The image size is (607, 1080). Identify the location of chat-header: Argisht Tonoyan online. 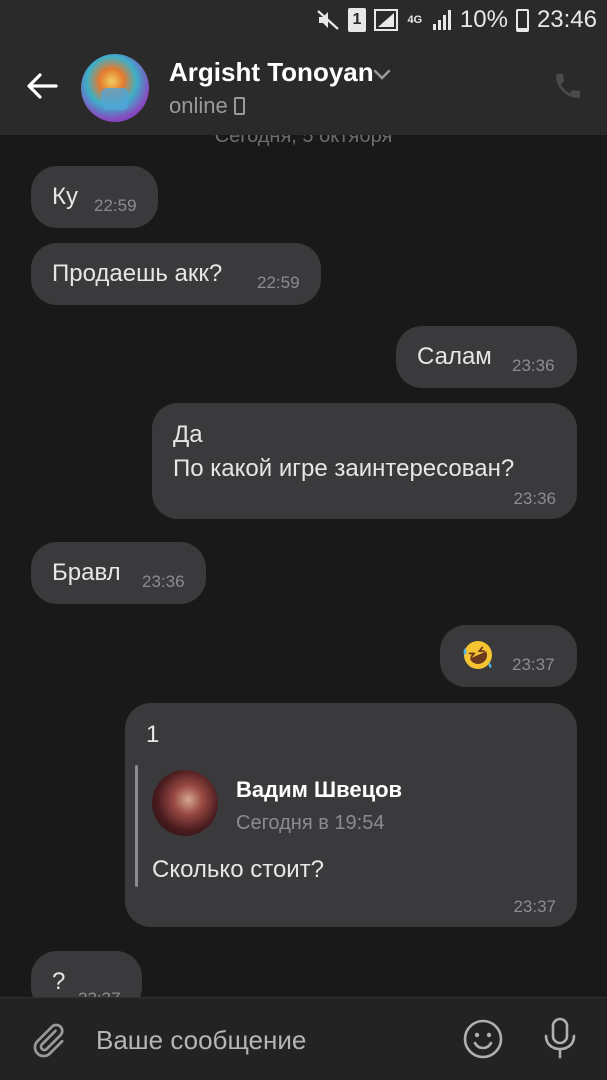
(303, 87).